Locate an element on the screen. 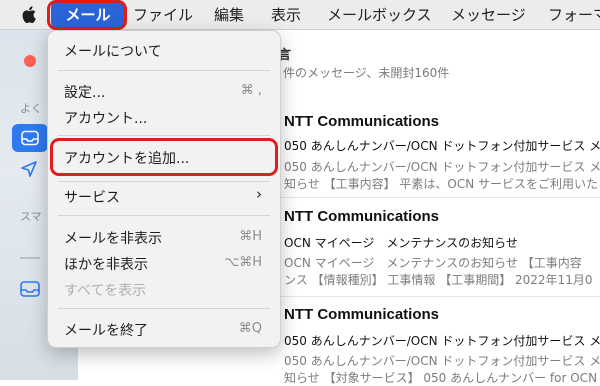 This screenshot has width=600, height=386. menubar-message: メッセージ is located at coordinates (488, 15).